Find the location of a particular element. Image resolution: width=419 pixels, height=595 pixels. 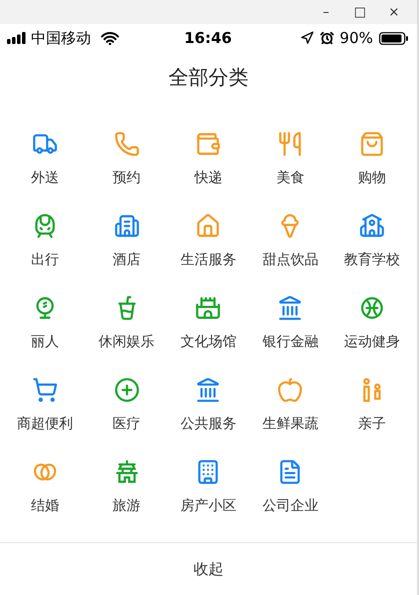

category-item: 运动健身 is located at coordinates (372, 323).